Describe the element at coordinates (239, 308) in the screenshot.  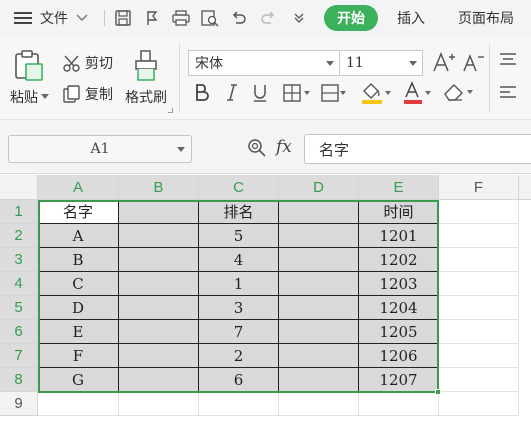
I see `cell-c5: 3` at that location.